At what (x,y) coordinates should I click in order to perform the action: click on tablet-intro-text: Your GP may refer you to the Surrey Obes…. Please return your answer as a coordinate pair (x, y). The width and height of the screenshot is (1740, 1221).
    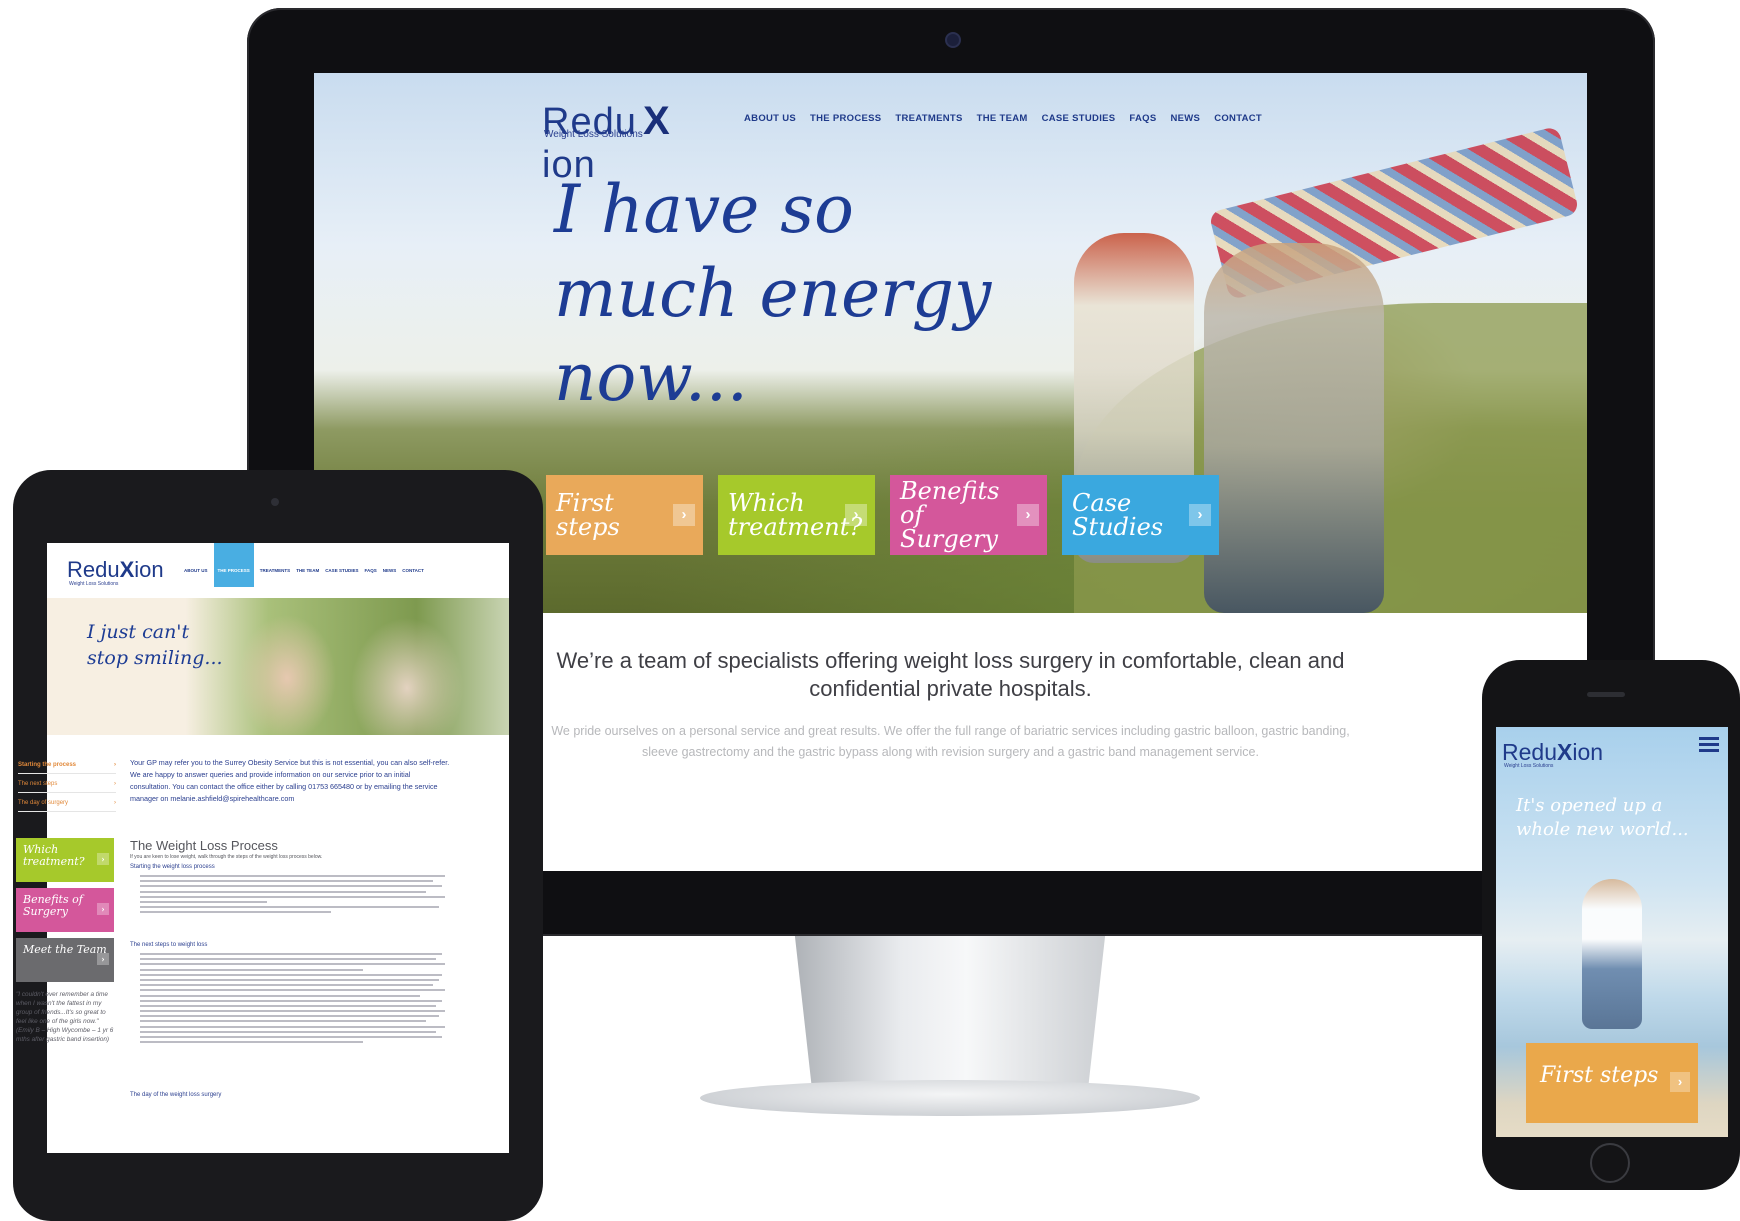
    Looking at the image, I should click on (290, 780).